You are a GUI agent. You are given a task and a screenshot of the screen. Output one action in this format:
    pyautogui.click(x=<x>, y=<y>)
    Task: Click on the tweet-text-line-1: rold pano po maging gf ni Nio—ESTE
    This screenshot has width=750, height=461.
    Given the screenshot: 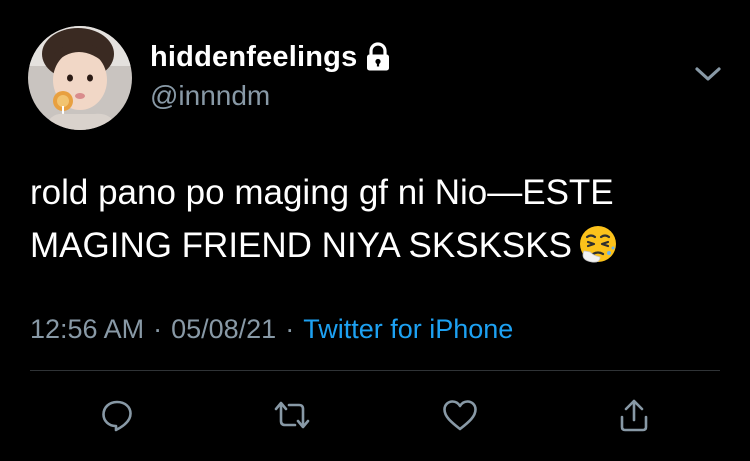 What is the action you would take?
    pyautogui.click(x=322, y=192)
    